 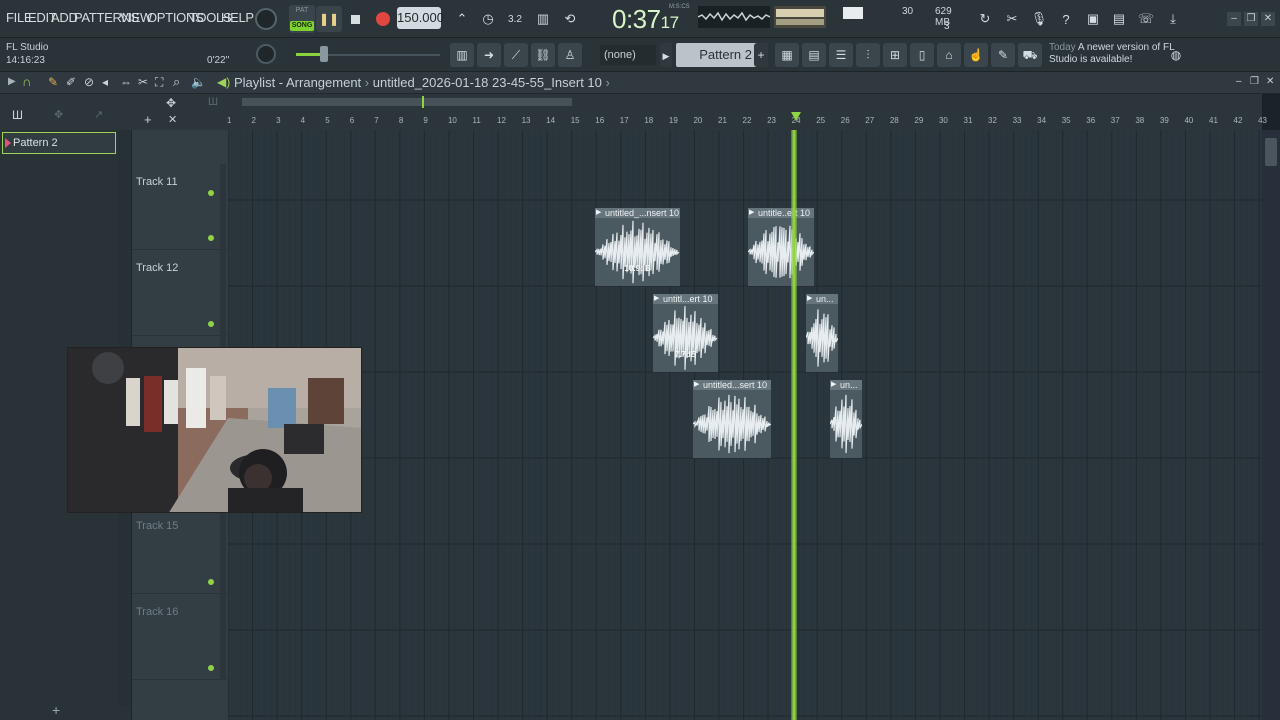 I want to click on plugin-button: ⌂, so click(x=949, y=55).